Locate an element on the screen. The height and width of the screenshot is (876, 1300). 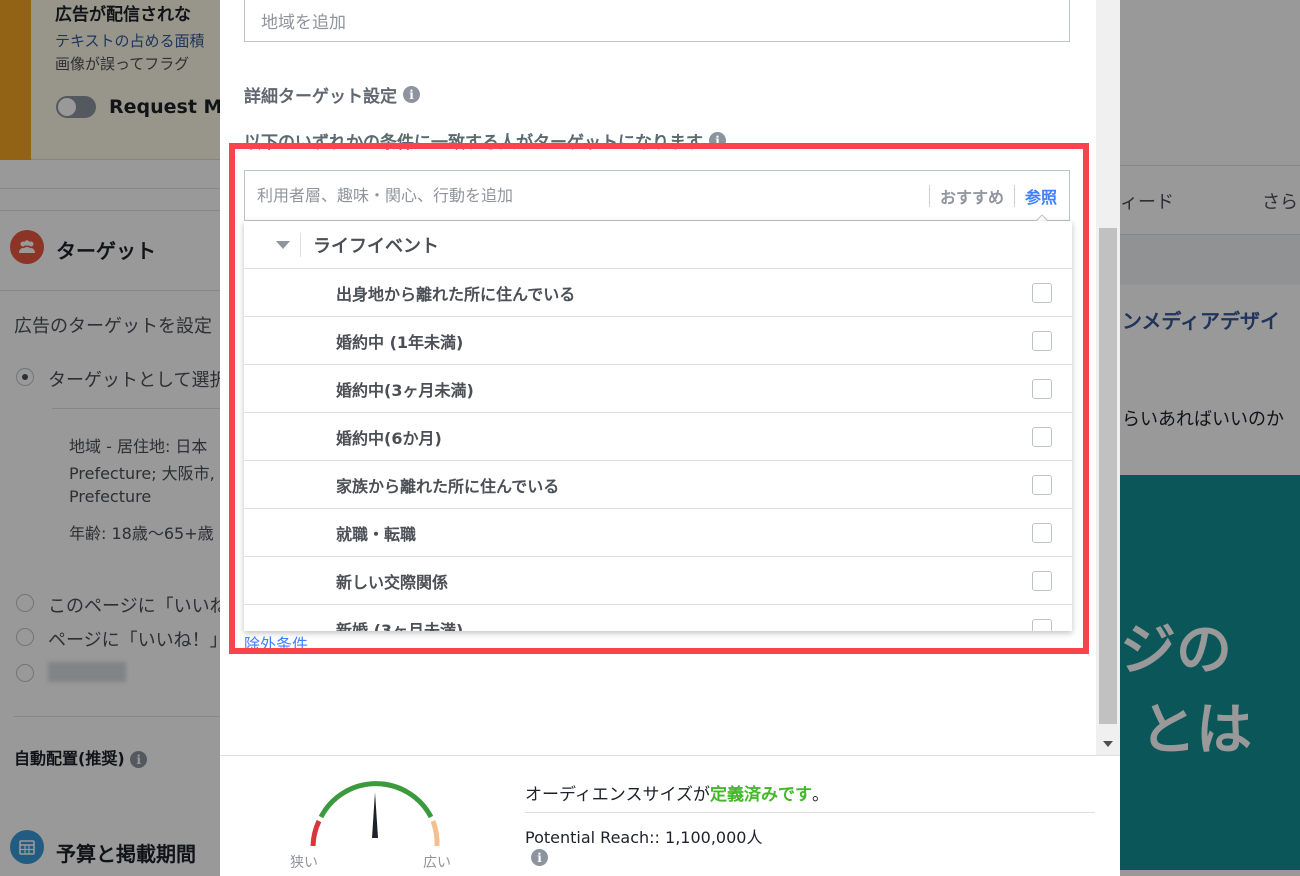
list-item-label: 家族から離れた所に住んでいる is located at coordinates (448, 486).